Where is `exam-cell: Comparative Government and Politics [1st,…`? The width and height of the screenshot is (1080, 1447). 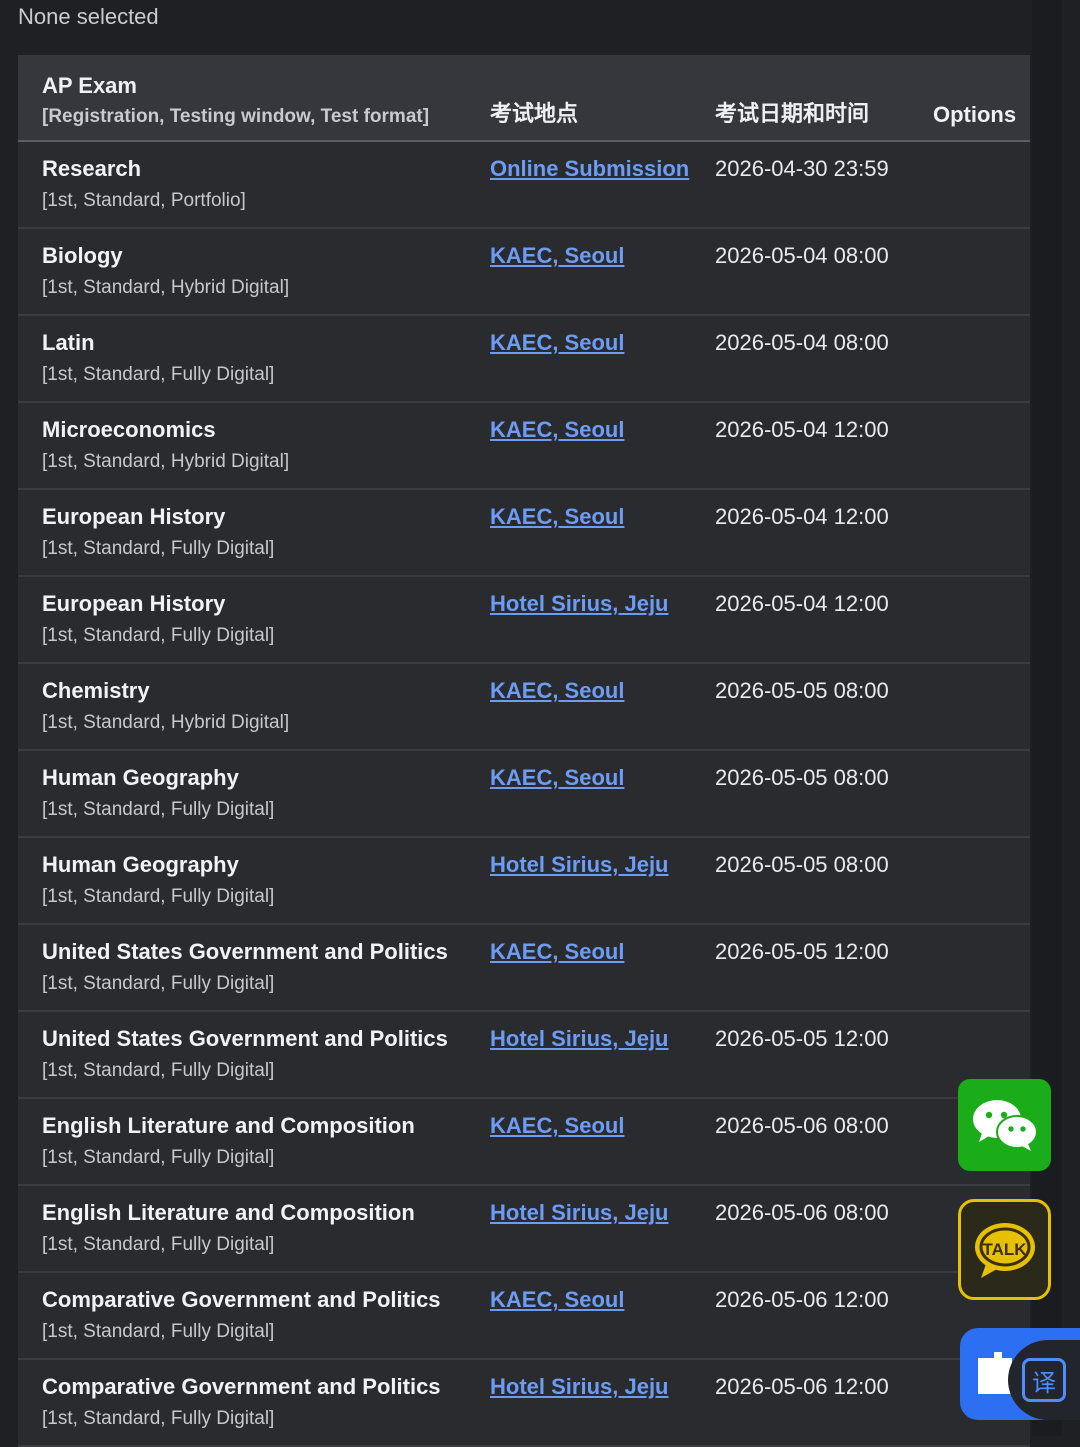 exam-cell: Comparative Government and Politics [1st,… is located at coordinates (254, 1316).